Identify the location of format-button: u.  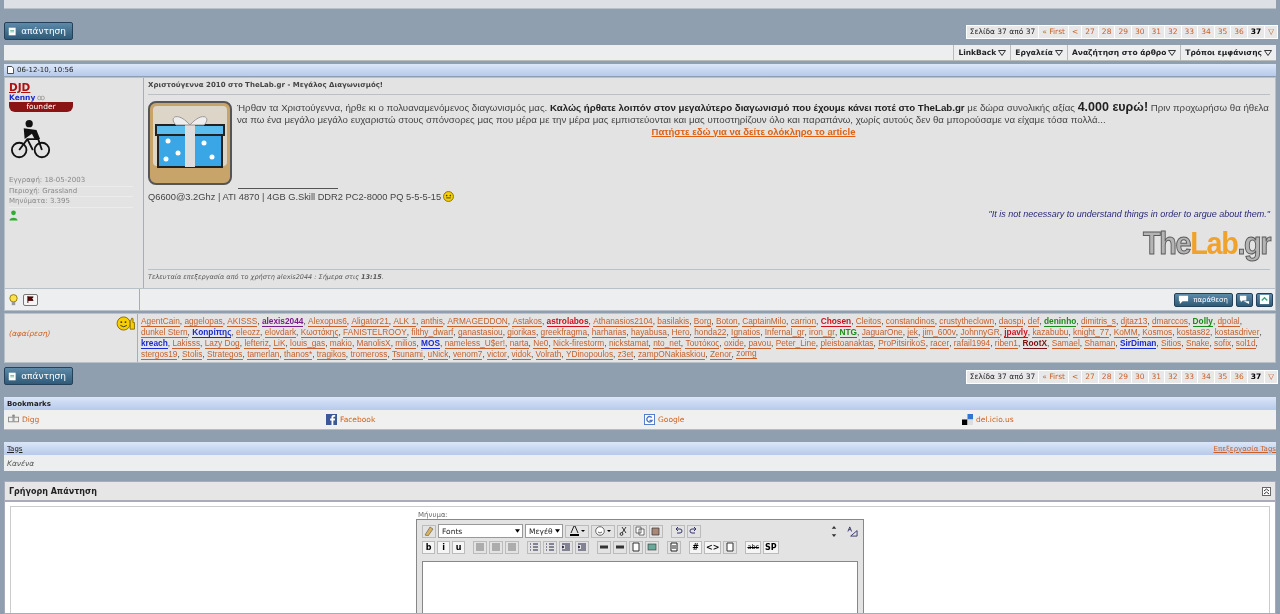
(458, 547).